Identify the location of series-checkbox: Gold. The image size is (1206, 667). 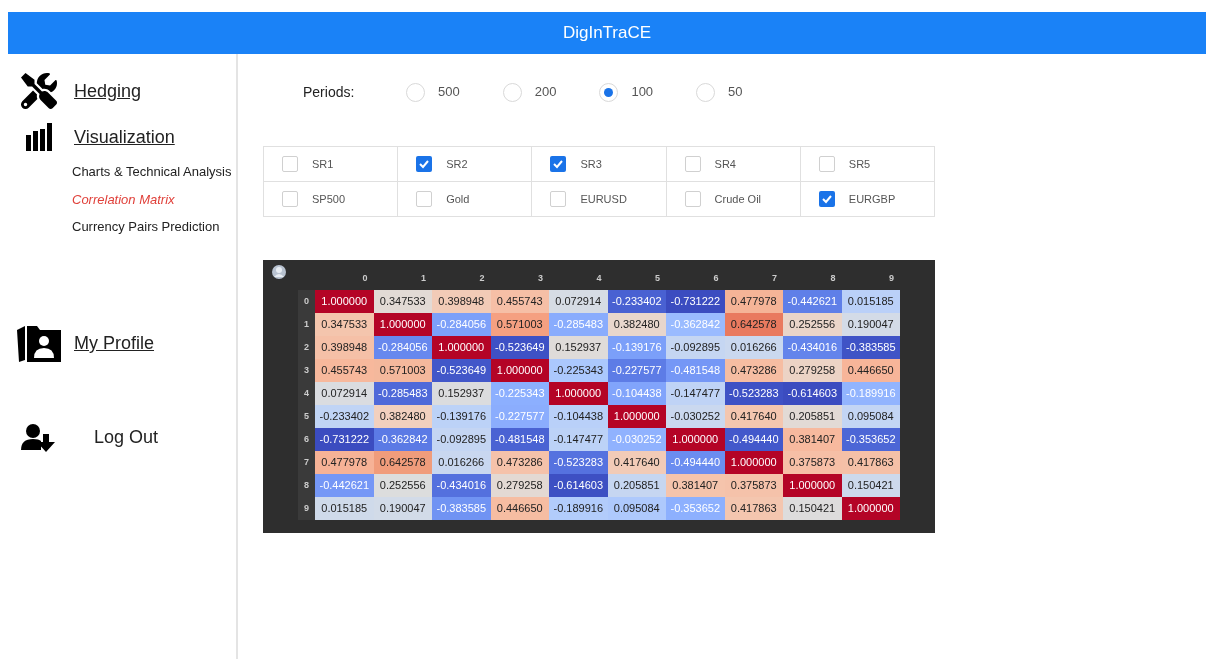
(465, 199).